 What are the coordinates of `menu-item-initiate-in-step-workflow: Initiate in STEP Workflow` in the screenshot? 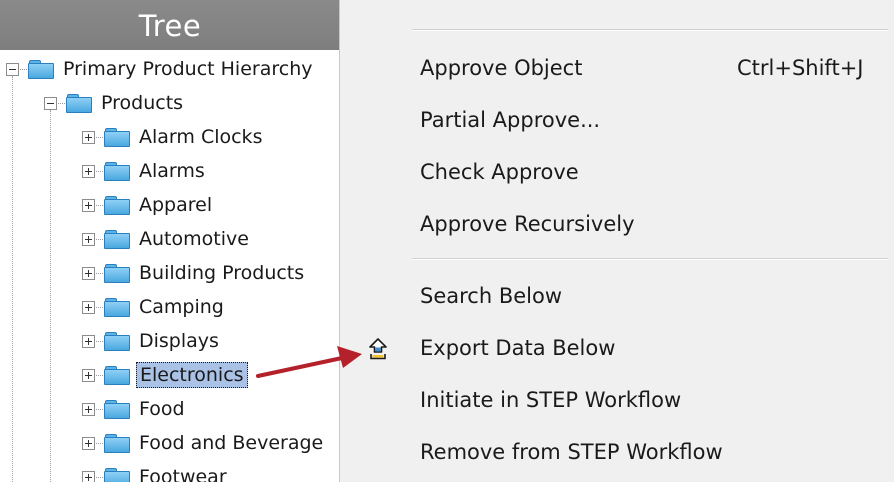 It's located at (617, 402).